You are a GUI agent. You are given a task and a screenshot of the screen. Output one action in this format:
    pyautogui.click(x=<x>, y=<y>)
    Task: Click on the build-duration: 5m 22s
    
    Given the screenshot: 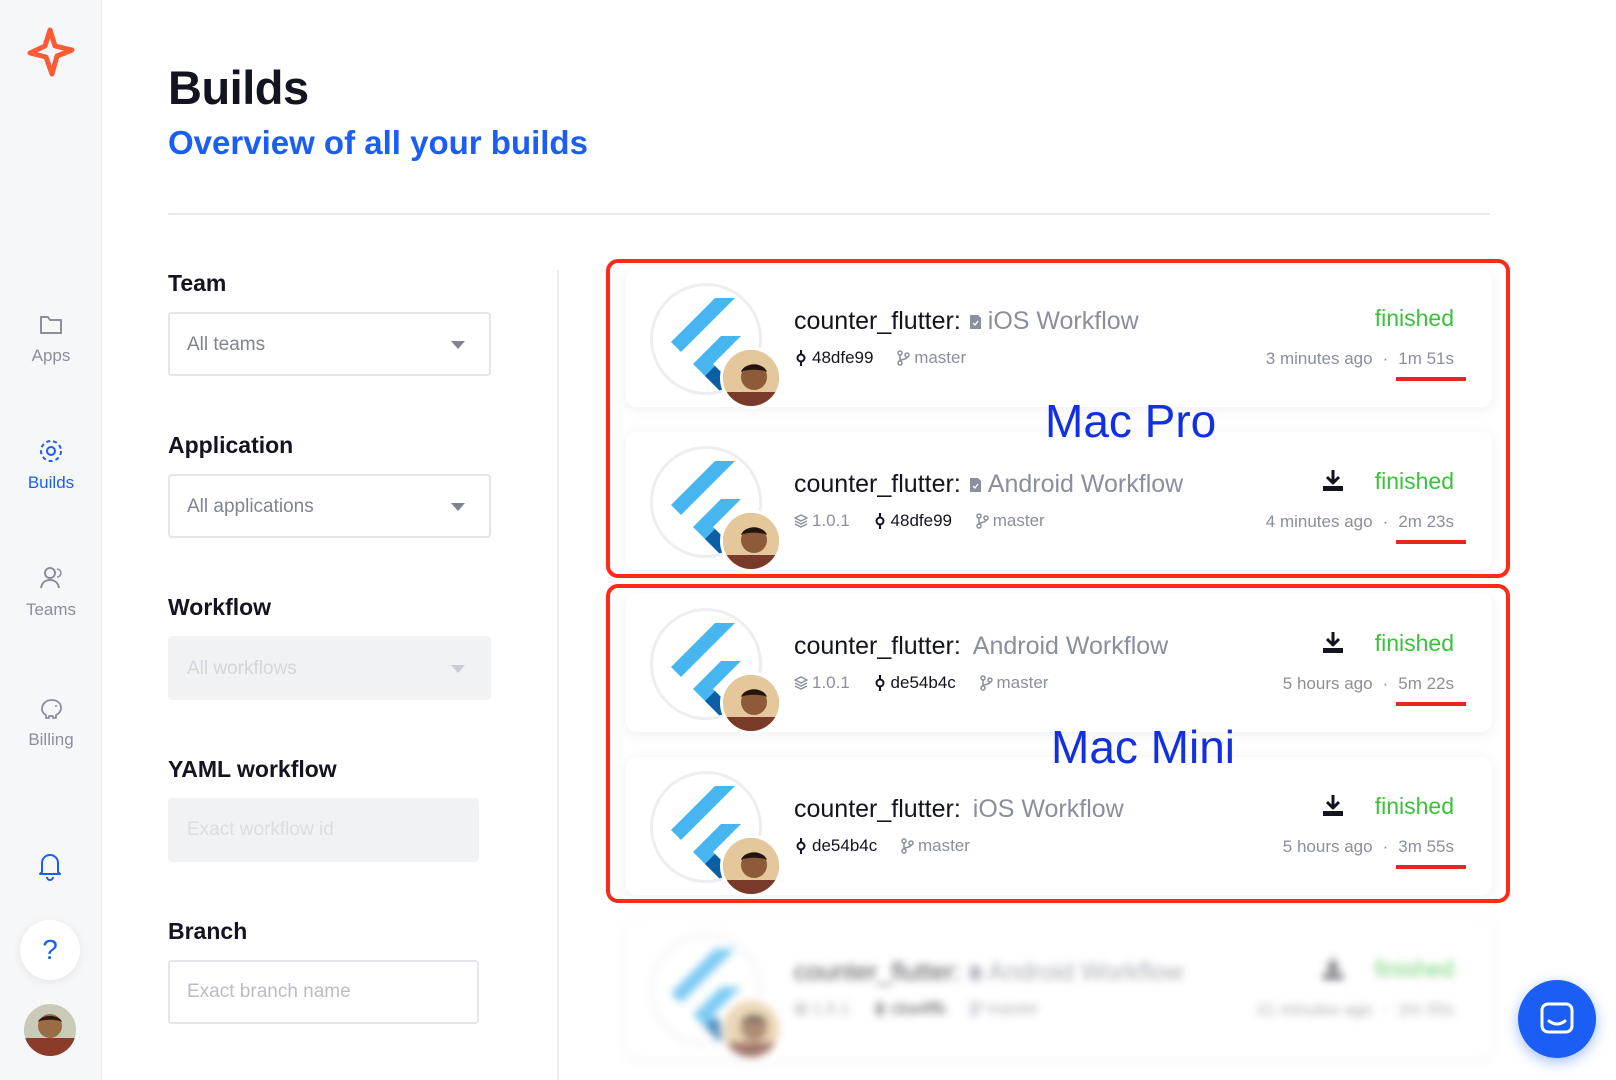 What is the action you would take?
    pyautogui.click(x=1426, y=683)
    